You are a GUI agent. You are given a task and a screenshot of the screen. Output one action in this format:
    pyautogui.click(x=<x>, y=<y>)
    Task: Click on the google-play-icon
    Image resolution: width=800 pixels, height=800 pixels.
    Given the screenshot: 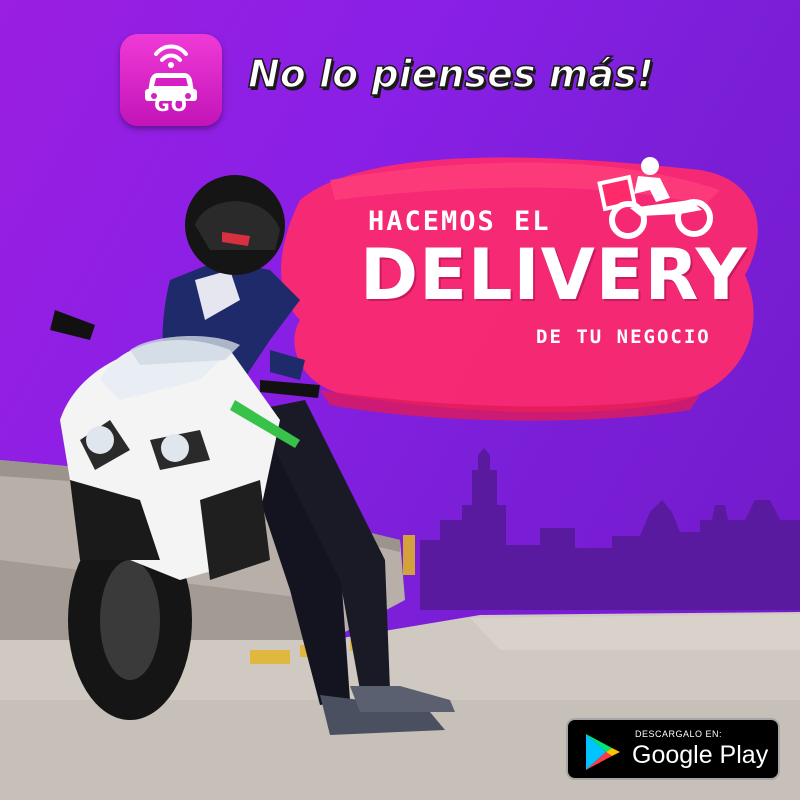 What is the action you would take?
    pyautogui.click(x=603, y=752)
    